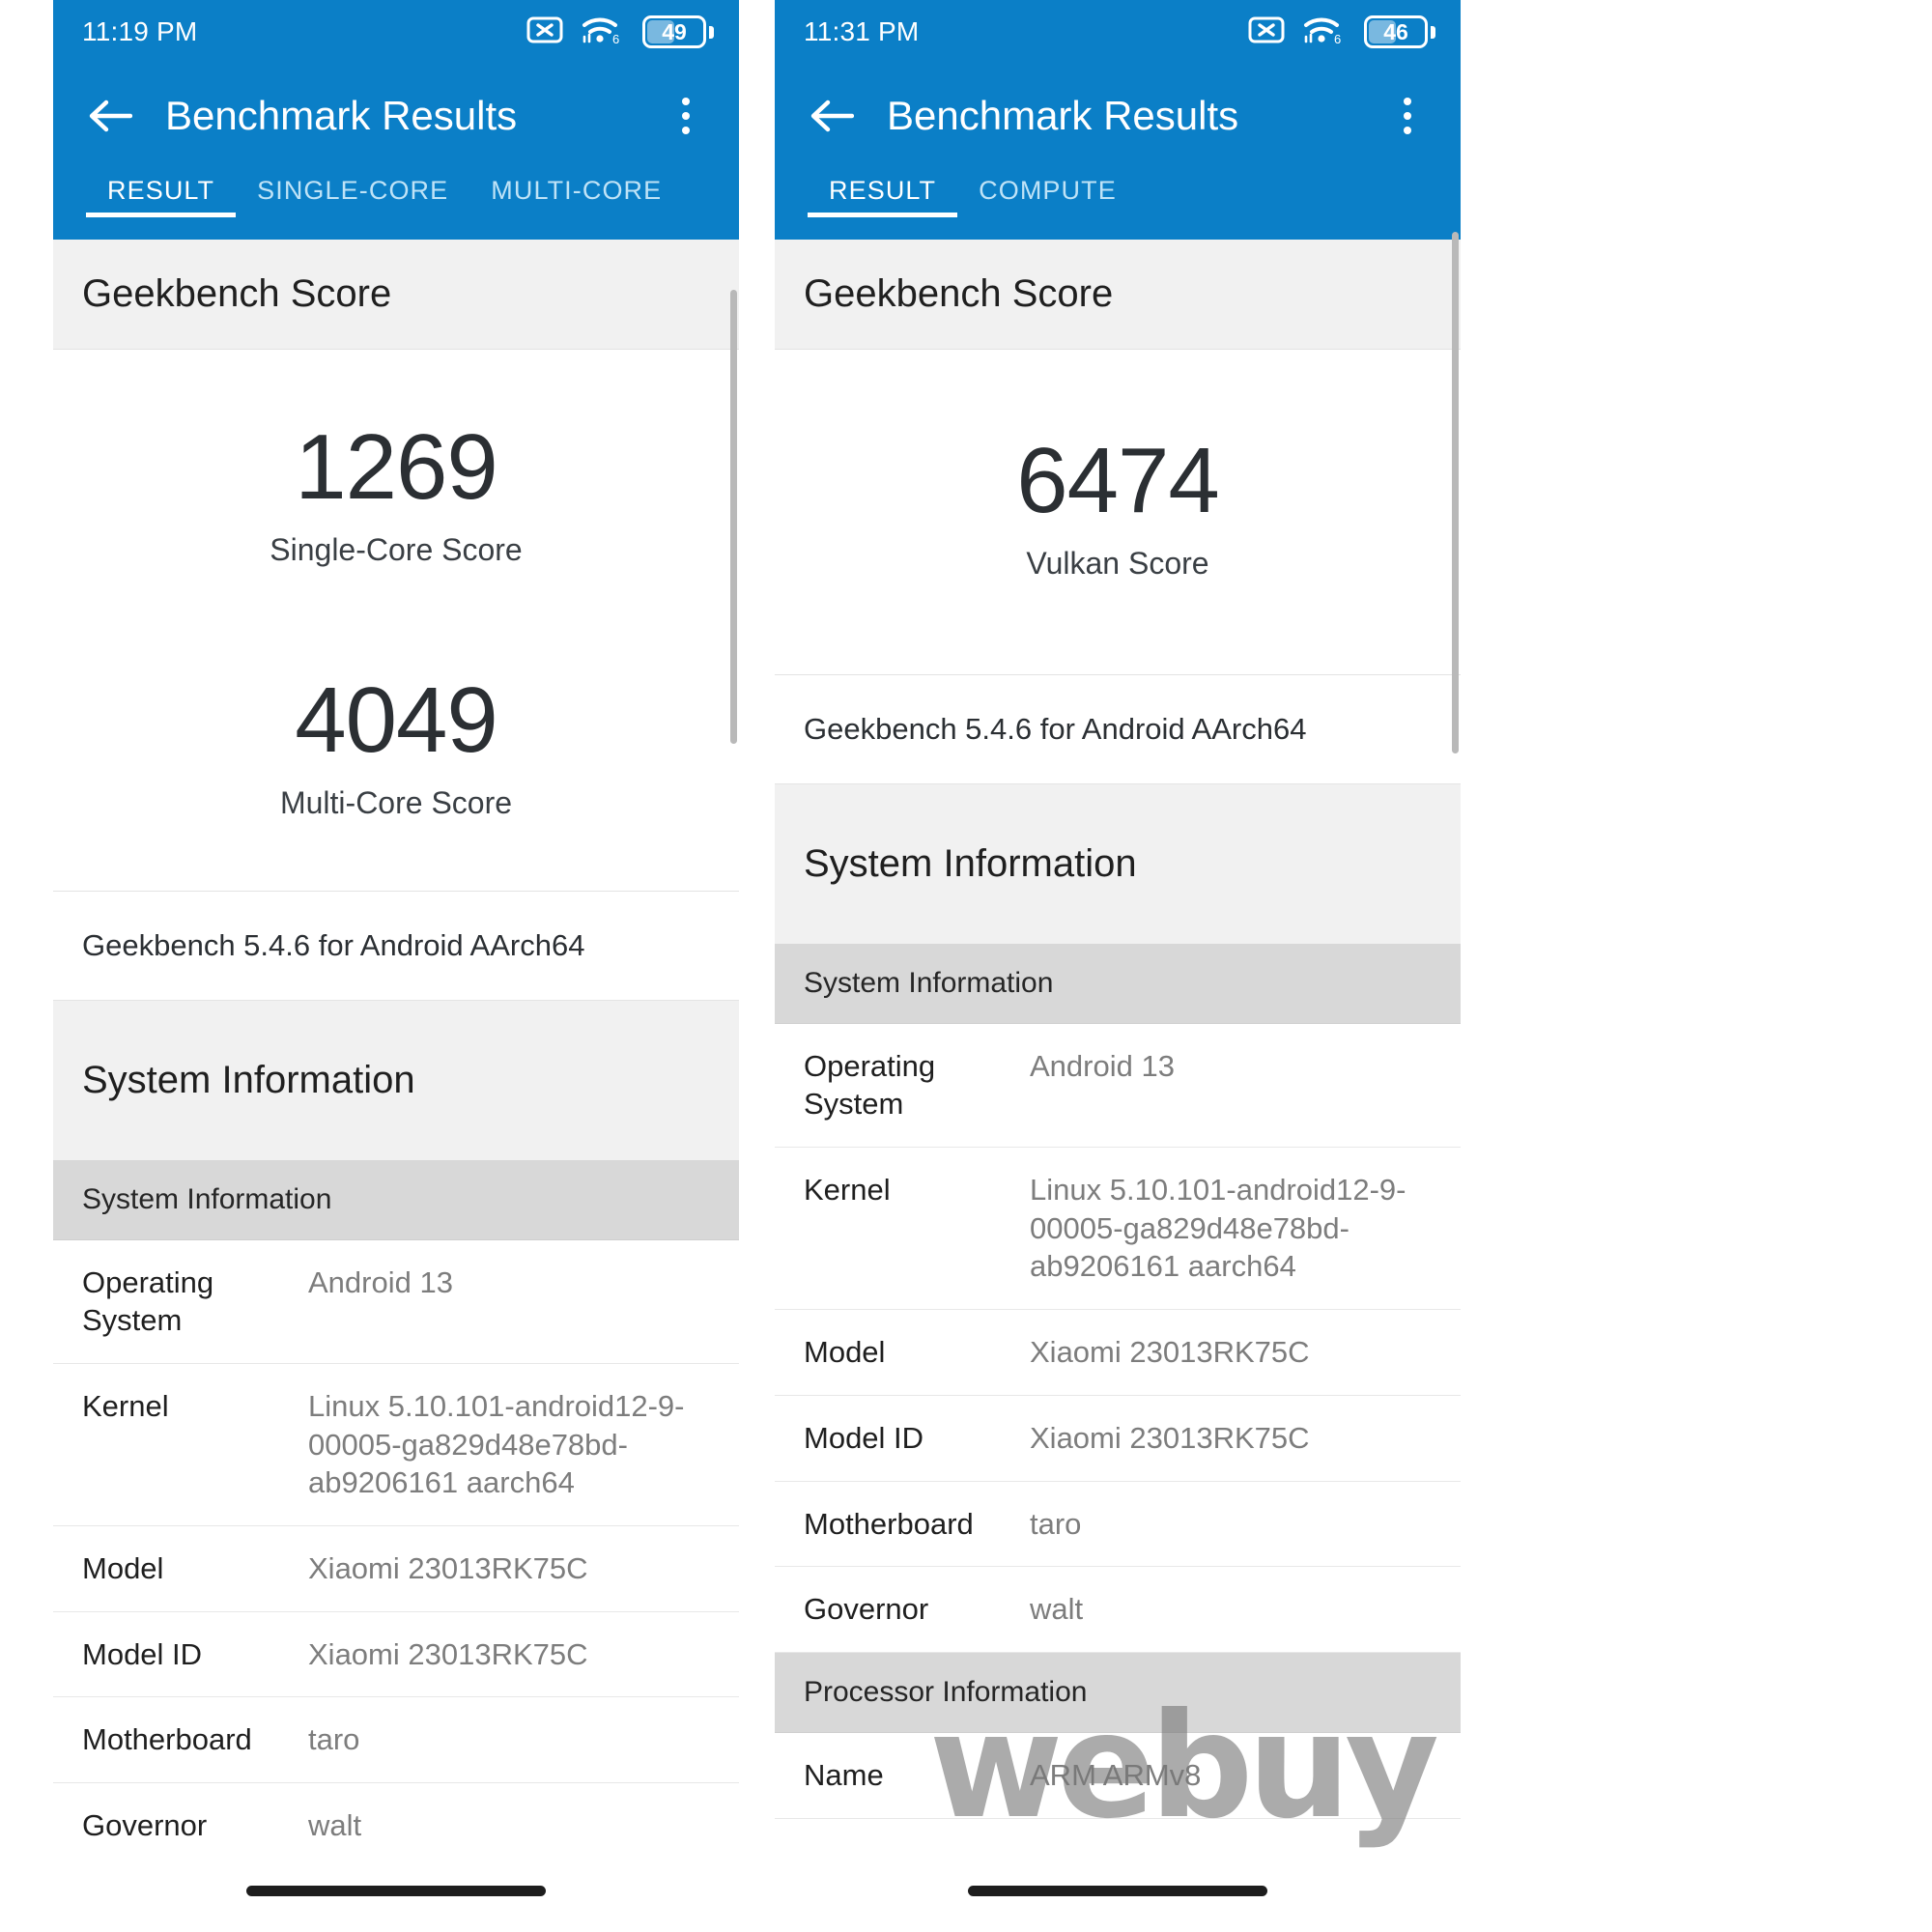 This screenshot has width=1932, height=1932. What do you see at coordinates (862, 31) in the screenshot?
I see `status-clock: 11:31 PM` at bounding box center [862, 31].